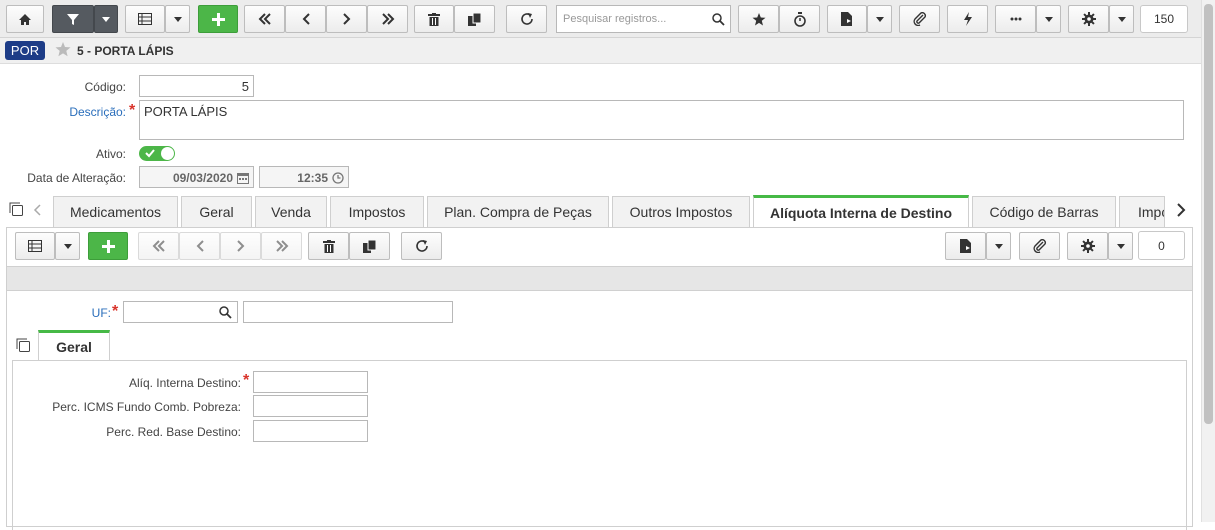 This screenshot has width=1215, height=530. I want to click on next-record-button, so click(346, 19).